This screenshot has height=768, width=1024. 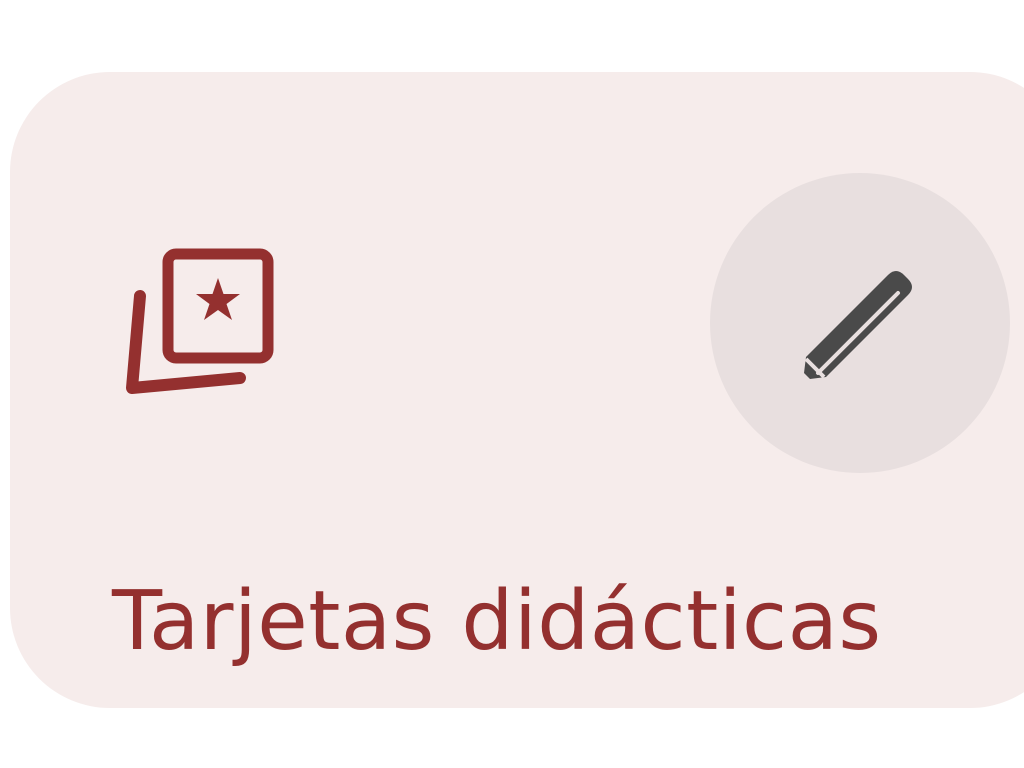 What do you see at coordinates (202, 324) in the screenshot?
I see `flashcards-icon` at bounding box center [202, 324].